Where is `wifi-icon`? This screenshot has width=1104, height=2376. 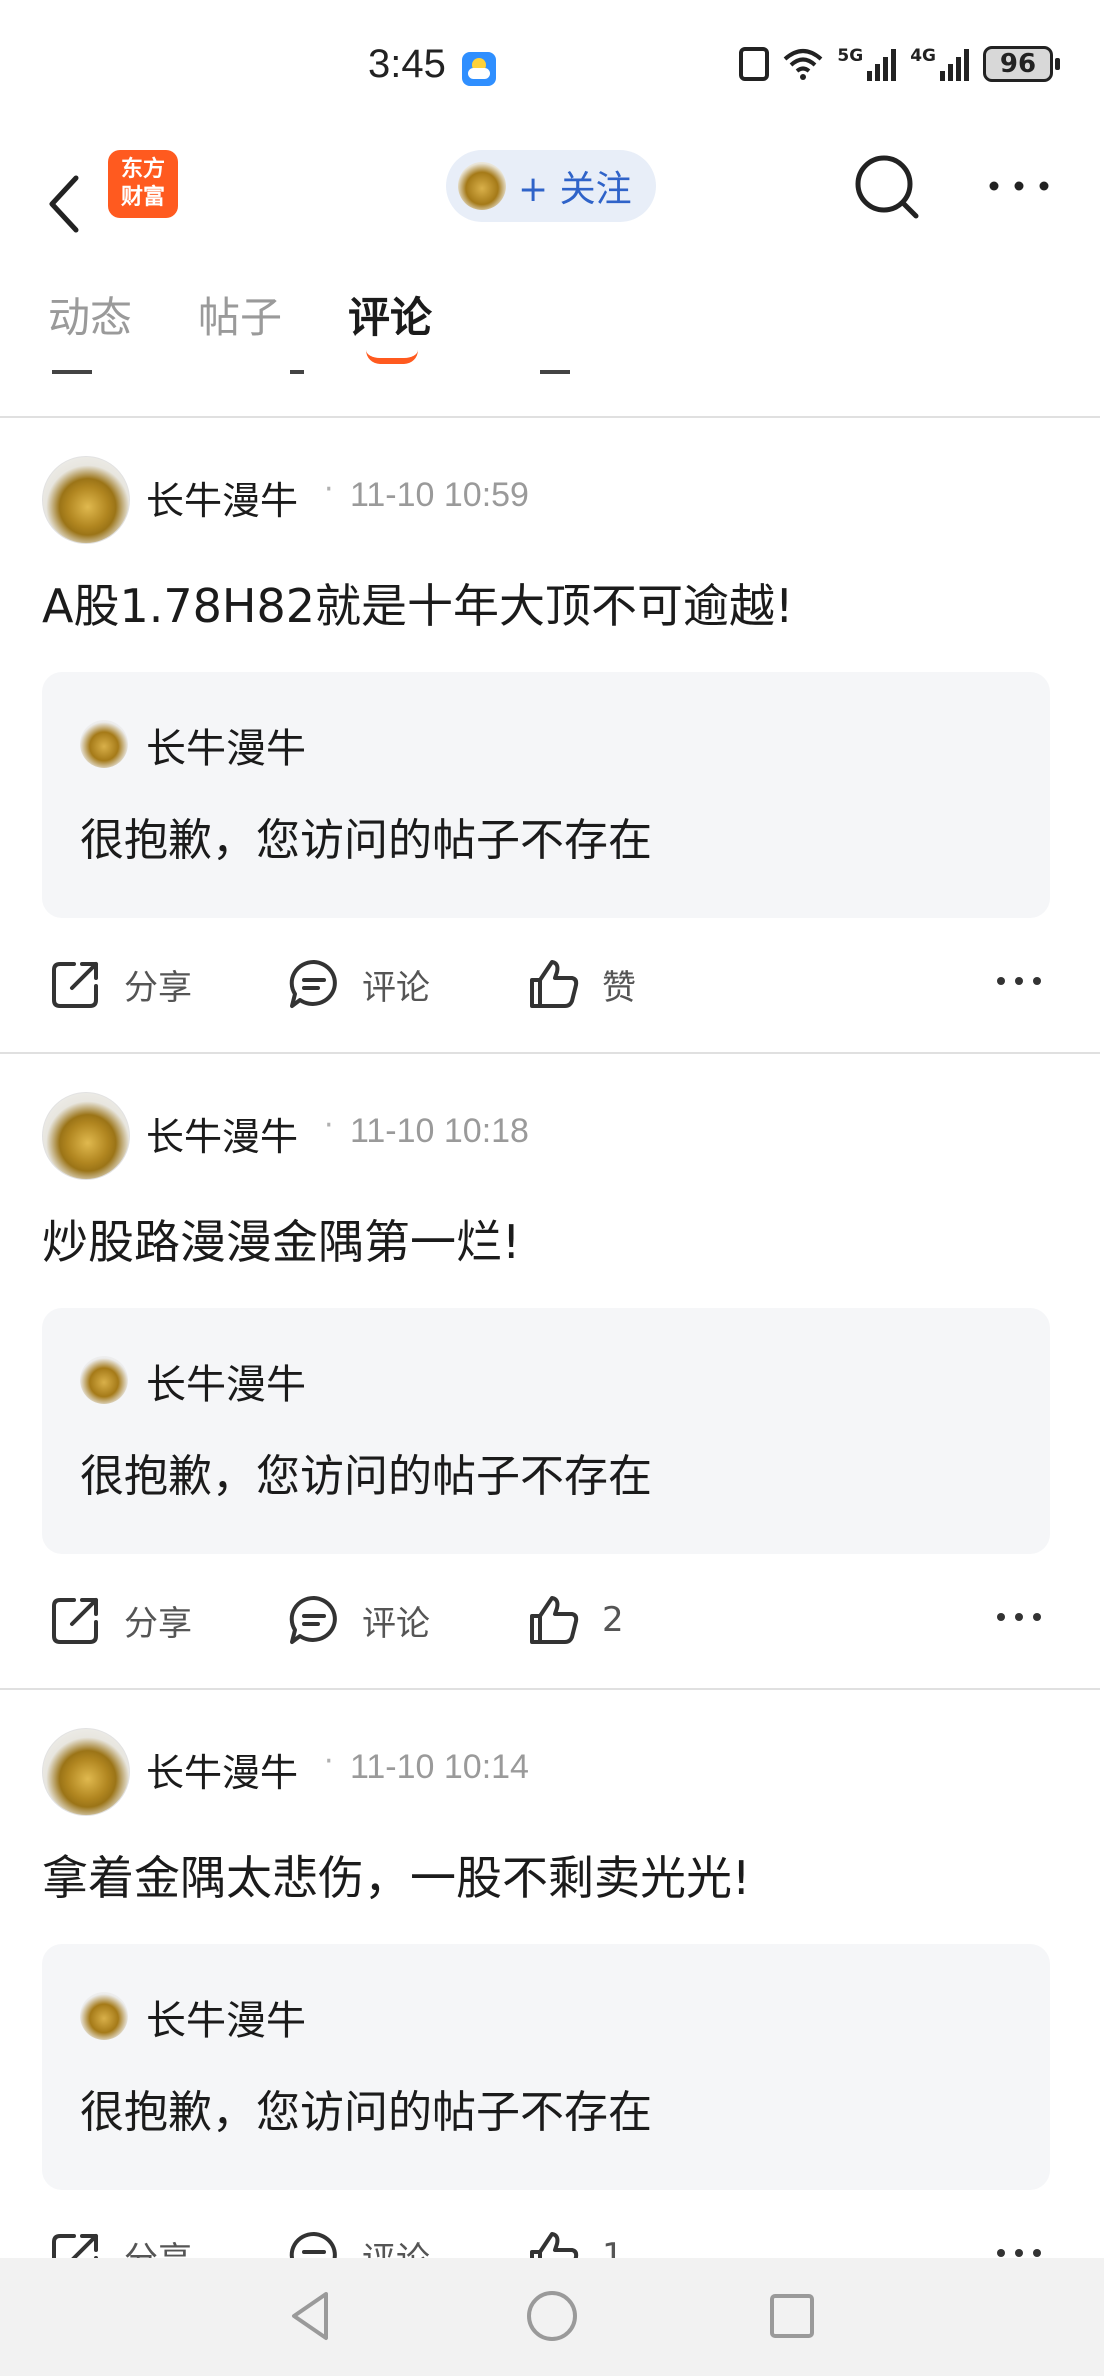
wifi-icon is located at coordinates (803, 64).